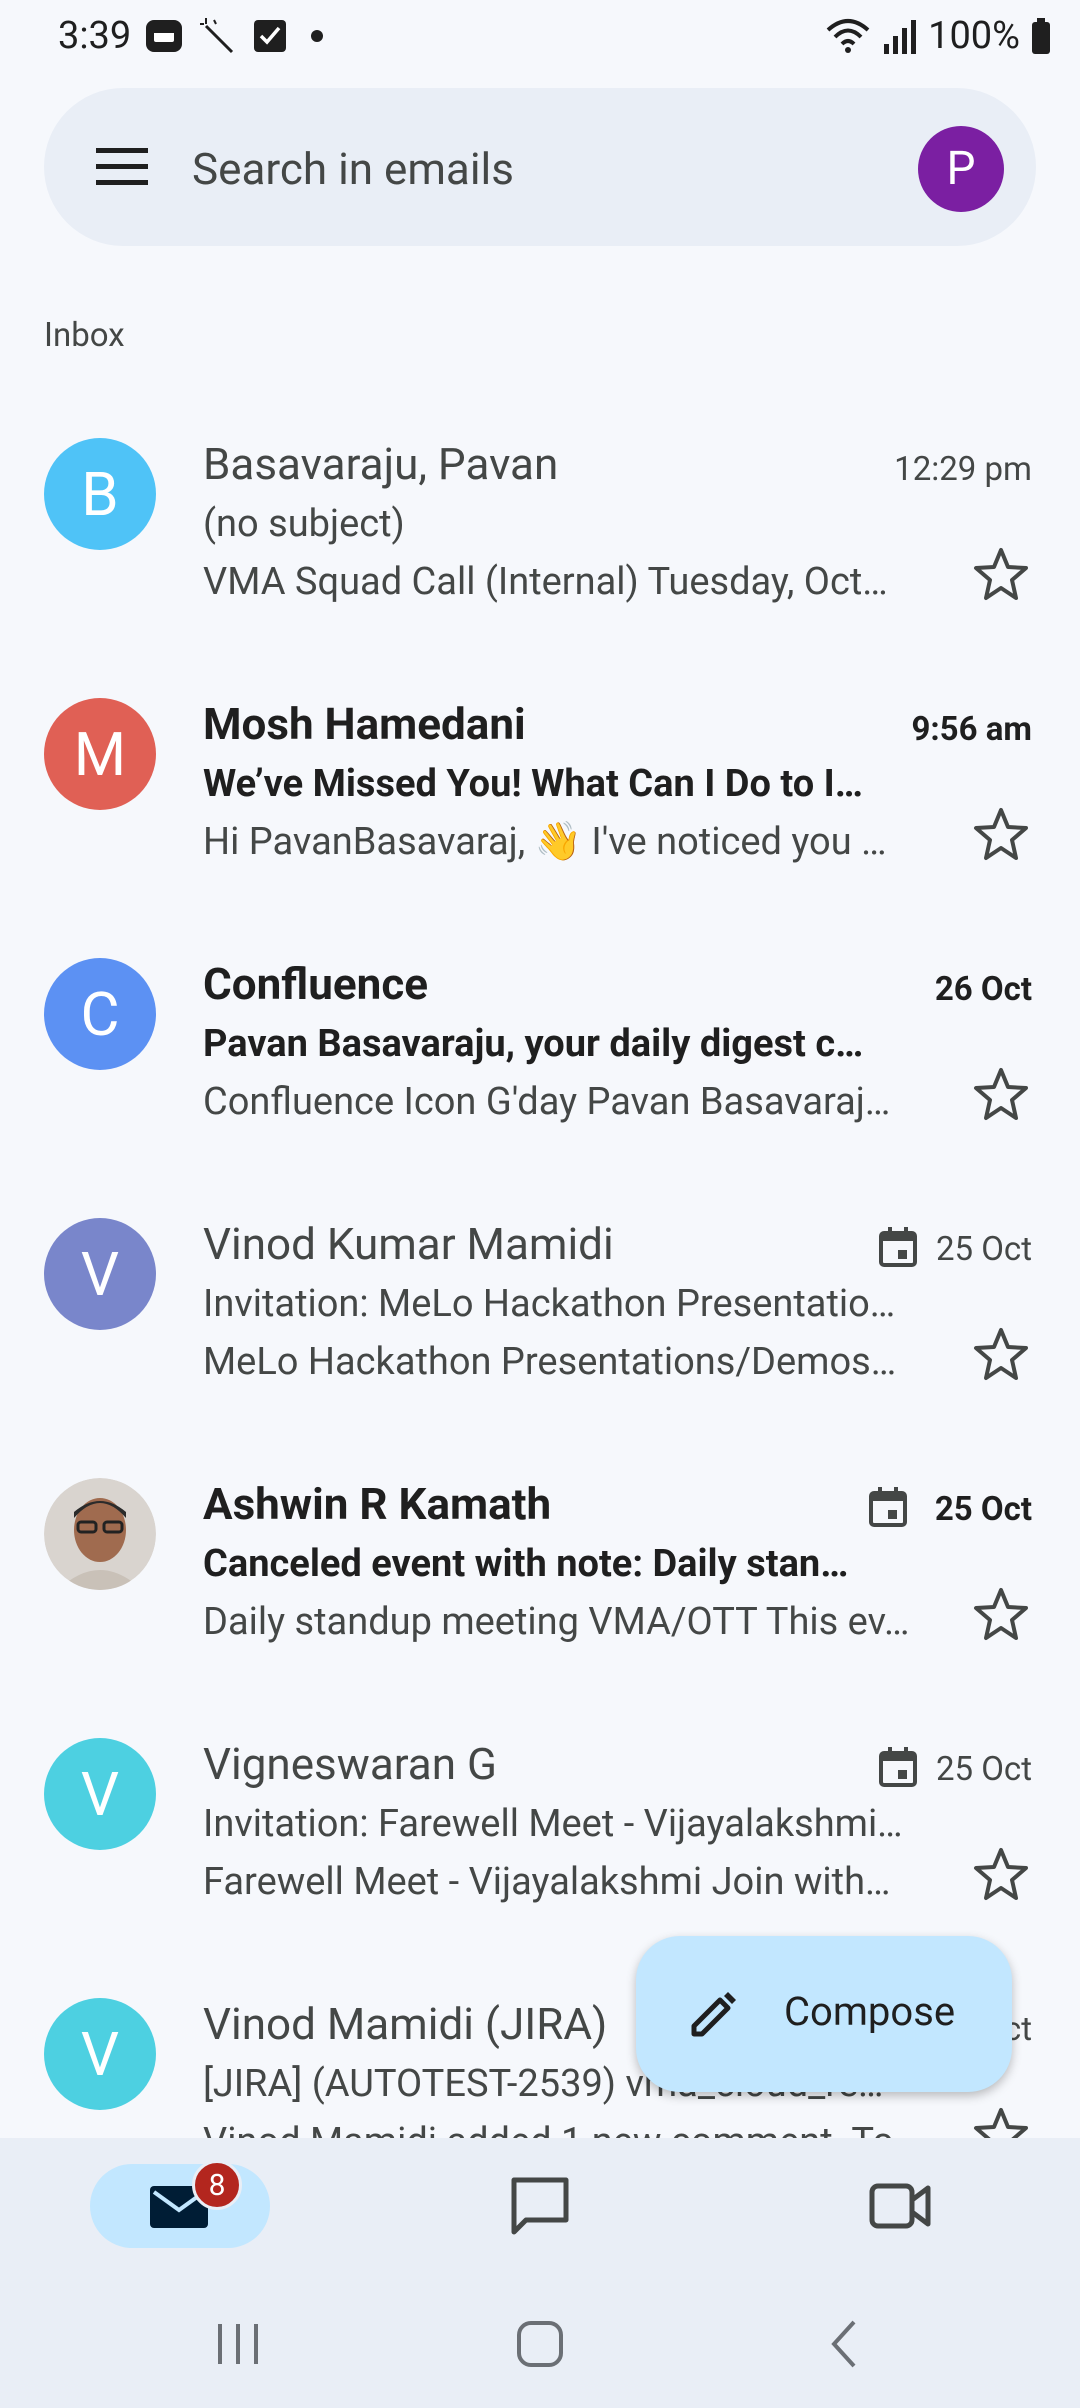  What do you see at coordinates (84, 335) in the screenshot?
I see `folder-label: Inbox` at bounding box center [84, 335].